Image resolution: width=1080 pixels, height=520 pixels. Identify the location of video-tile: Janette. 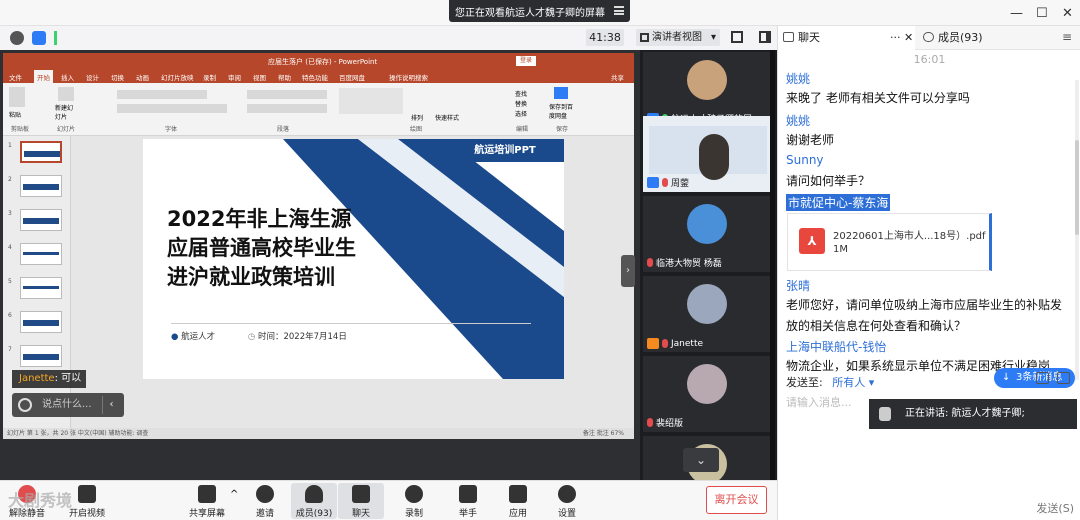
(707, 314).